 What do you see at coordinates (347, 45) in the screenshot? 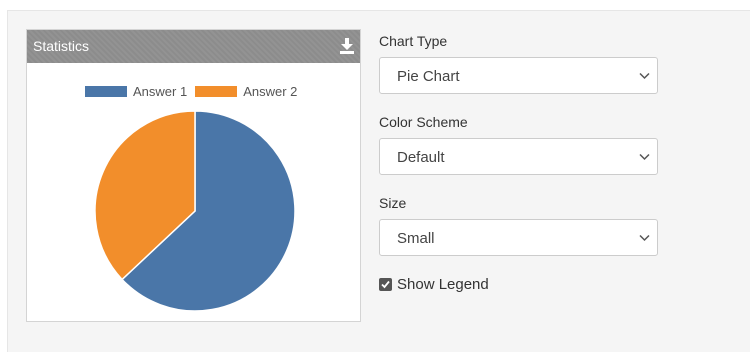
I see `download-icon` at bounding box center [347, 45].